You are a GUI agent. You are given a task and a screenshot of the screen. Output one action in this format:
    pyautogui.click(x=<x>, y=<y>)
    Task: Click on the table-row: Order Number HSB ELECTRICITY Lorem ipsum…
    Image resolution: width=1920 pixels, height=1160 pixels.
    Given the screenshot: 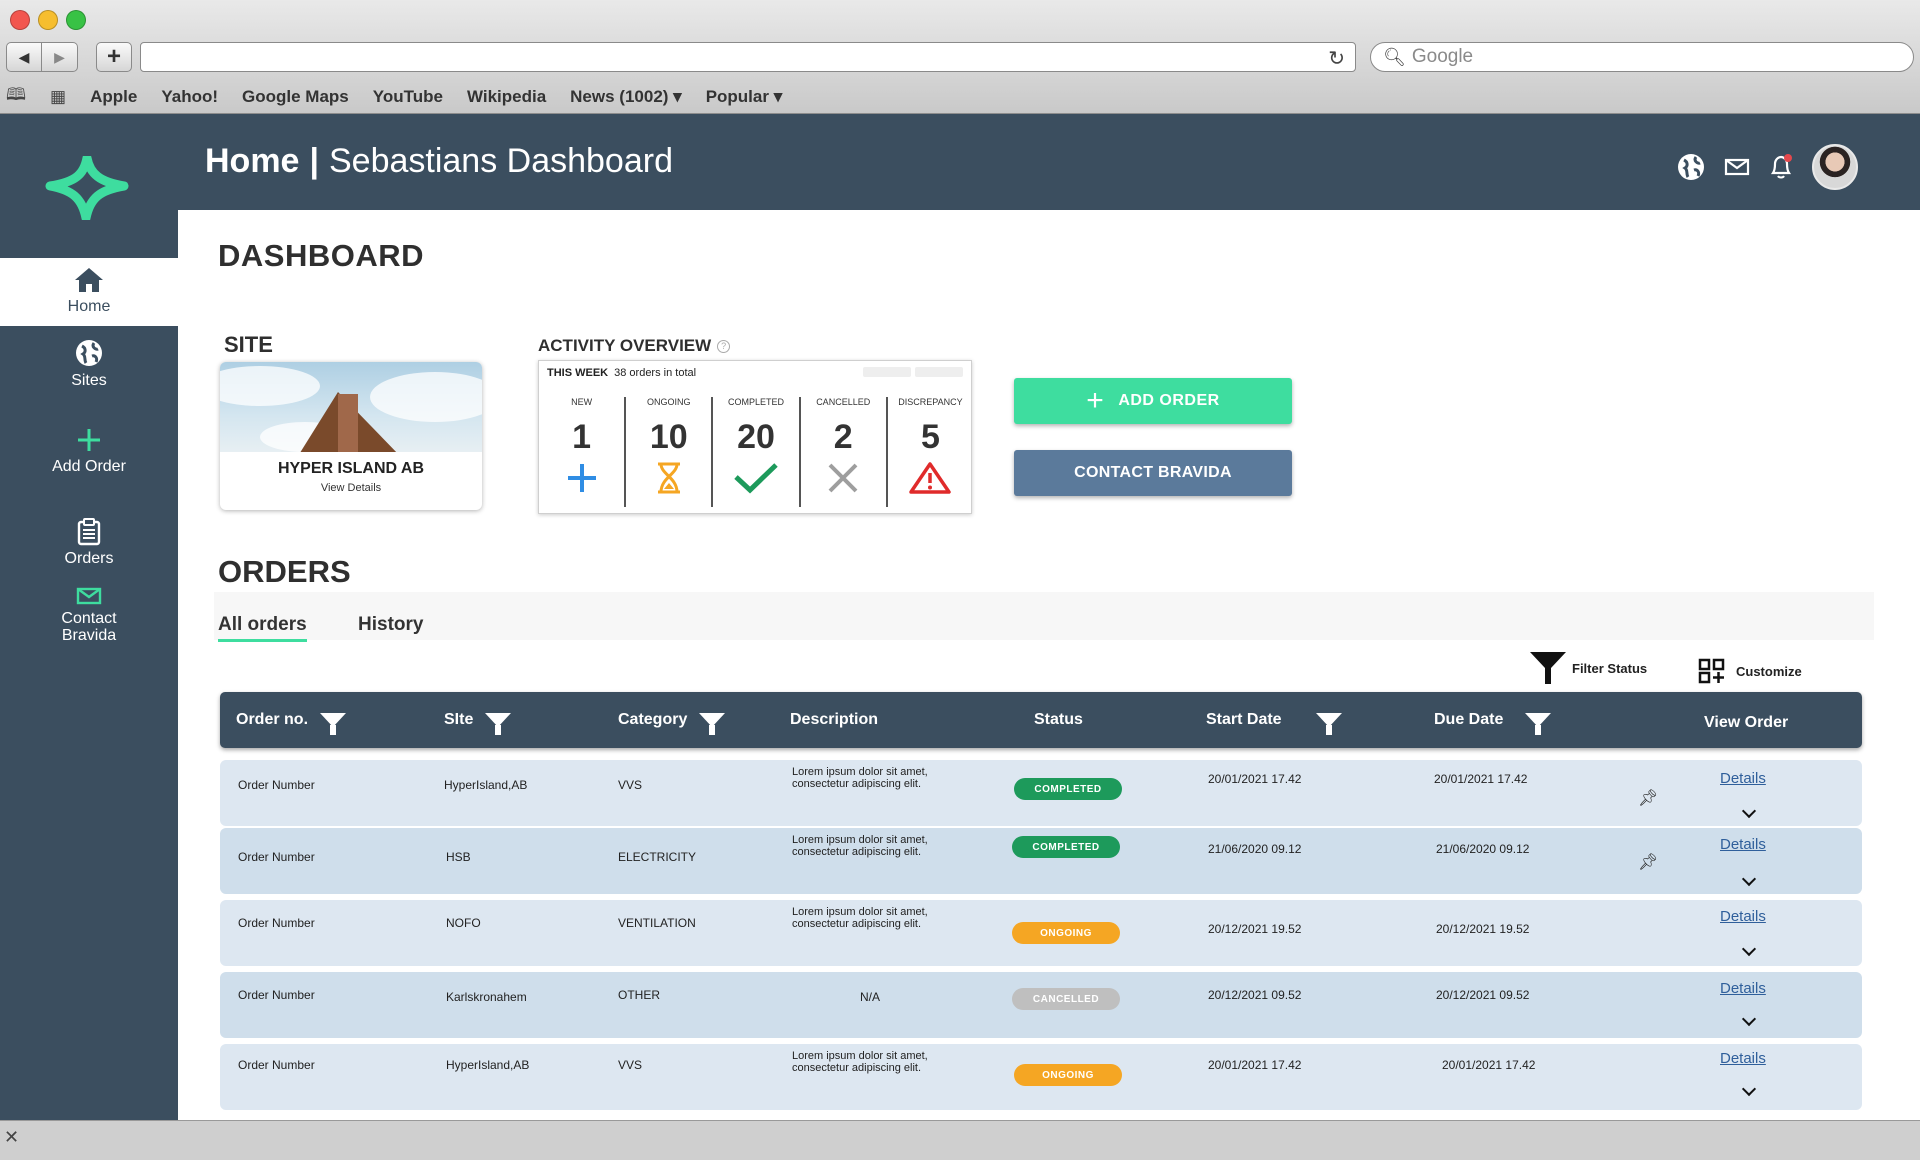 What is the action you would take?
    pyautogui.click(x=1041, y=861)
    